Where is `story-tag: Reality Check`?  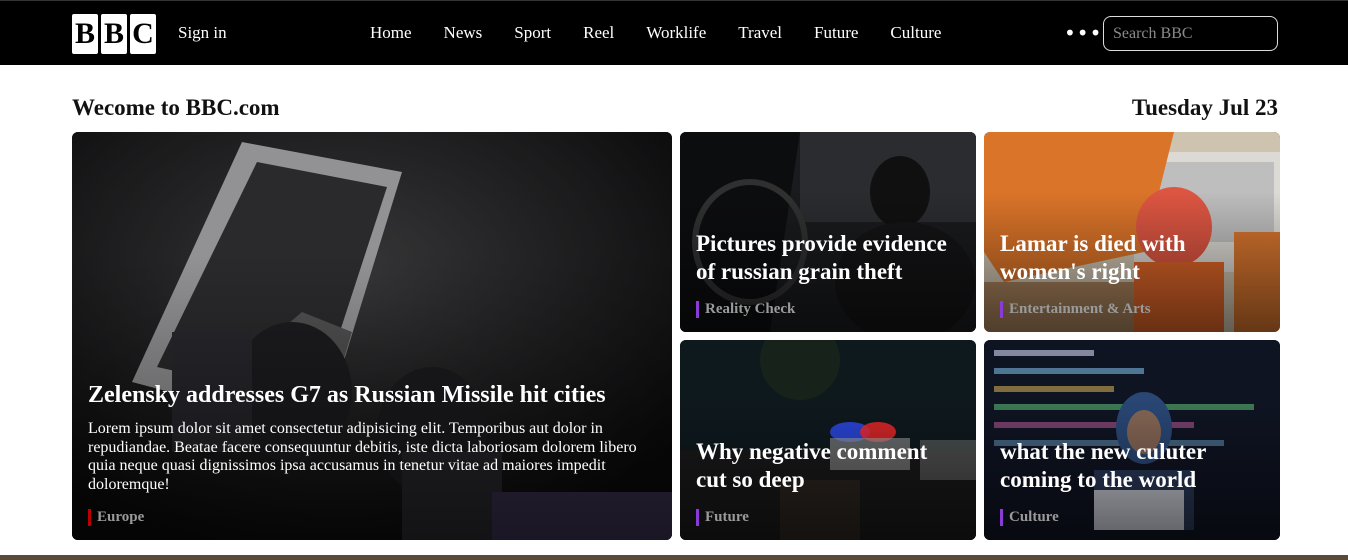 story-tag: Reality Check is located at coordinates (829, 309).